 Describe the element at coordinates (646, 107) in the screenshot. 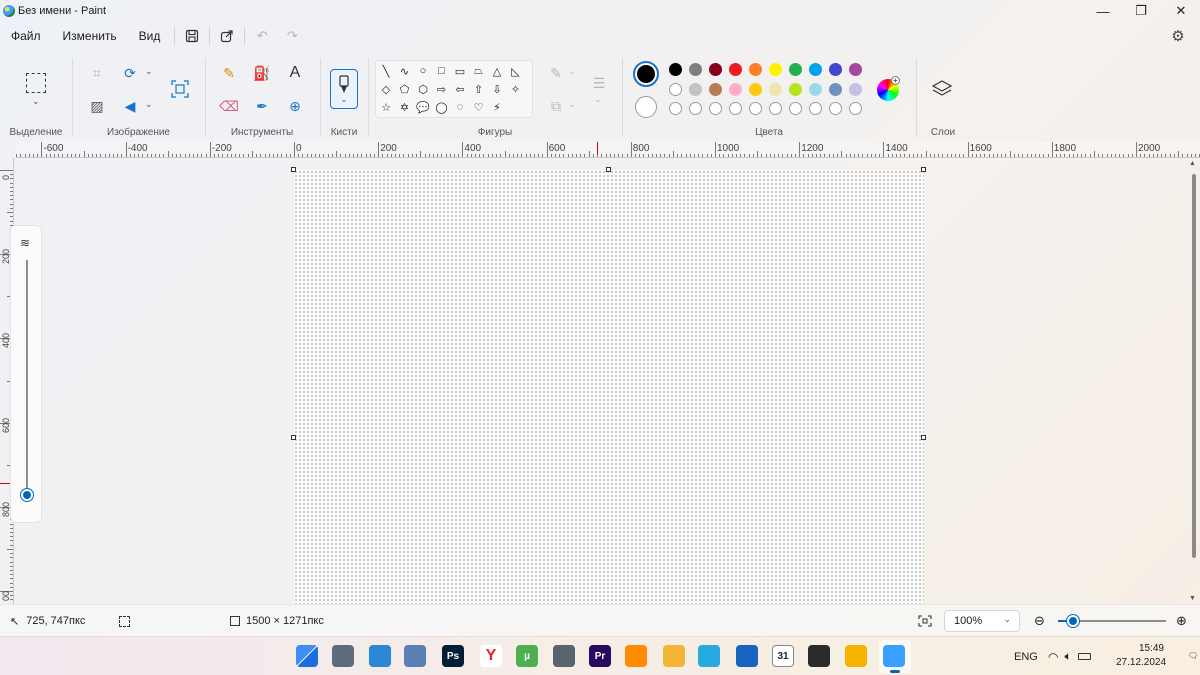

I see `secondary-color` at that location.